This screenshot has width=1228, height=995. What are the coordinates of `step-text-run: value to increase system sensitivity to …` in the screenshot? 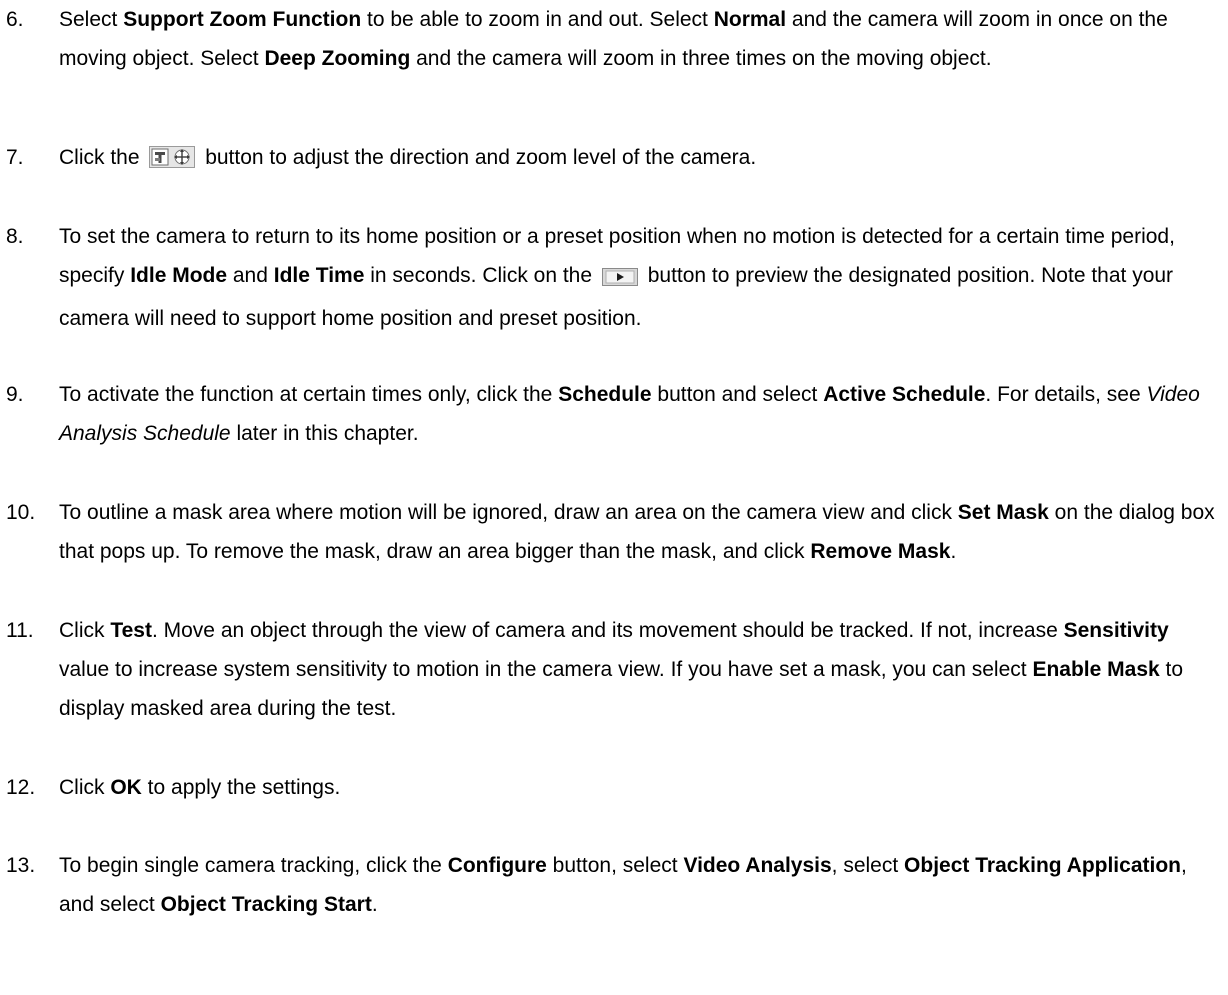 It's located at (546, 669).